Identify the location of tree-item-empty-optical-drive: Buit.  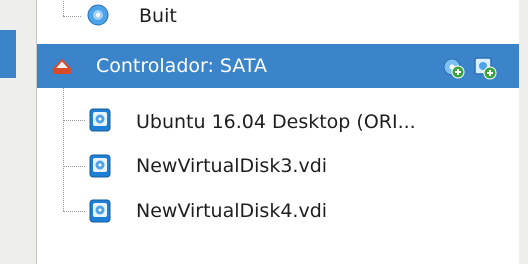
(278, 19).